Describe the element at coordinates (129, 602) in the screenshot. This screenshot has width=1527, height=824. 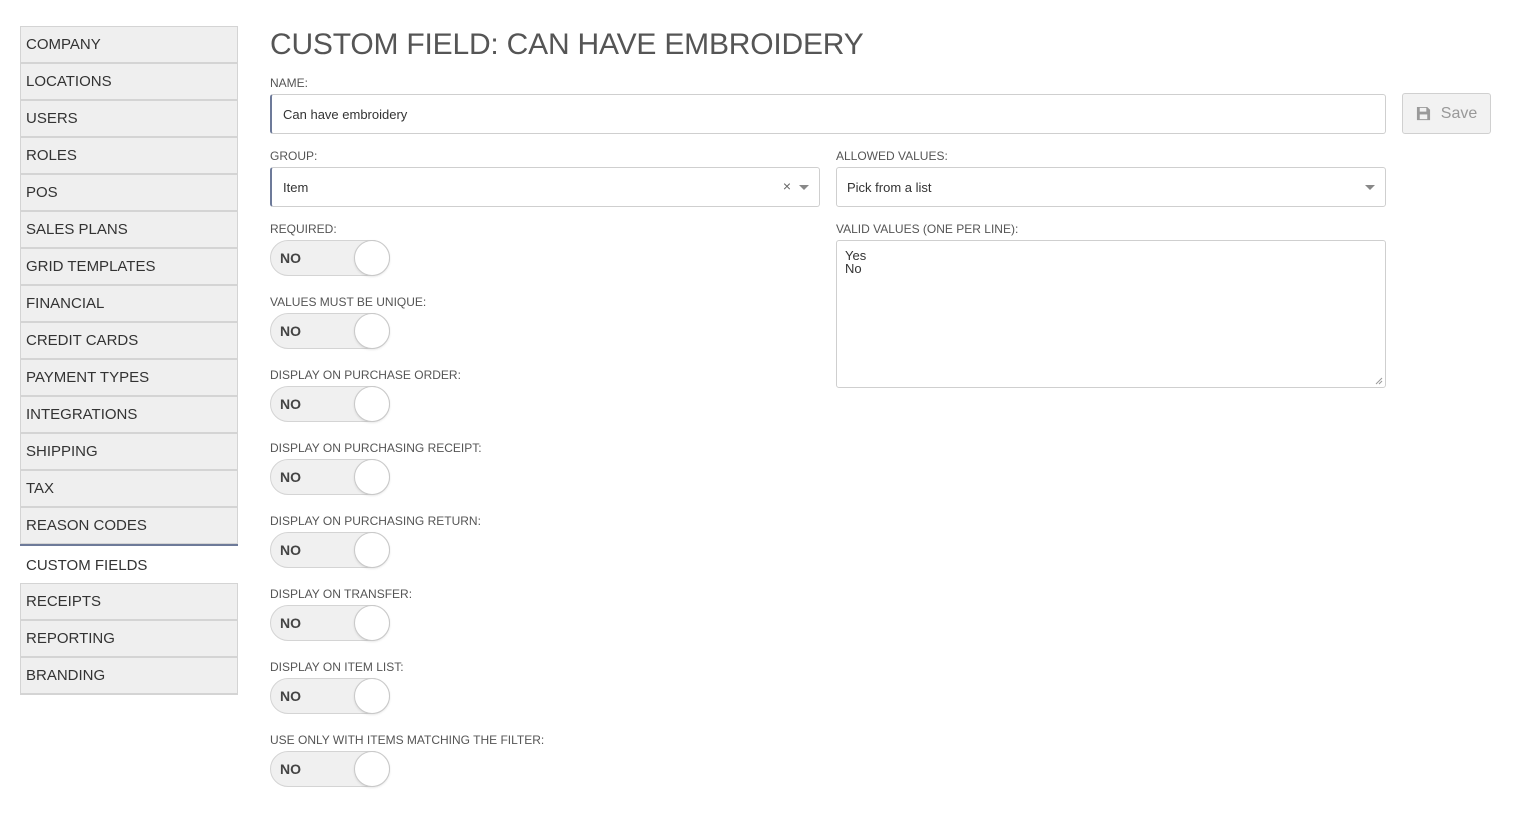
I see `sidebar-item-receipts: RECEIPTS` at that location.